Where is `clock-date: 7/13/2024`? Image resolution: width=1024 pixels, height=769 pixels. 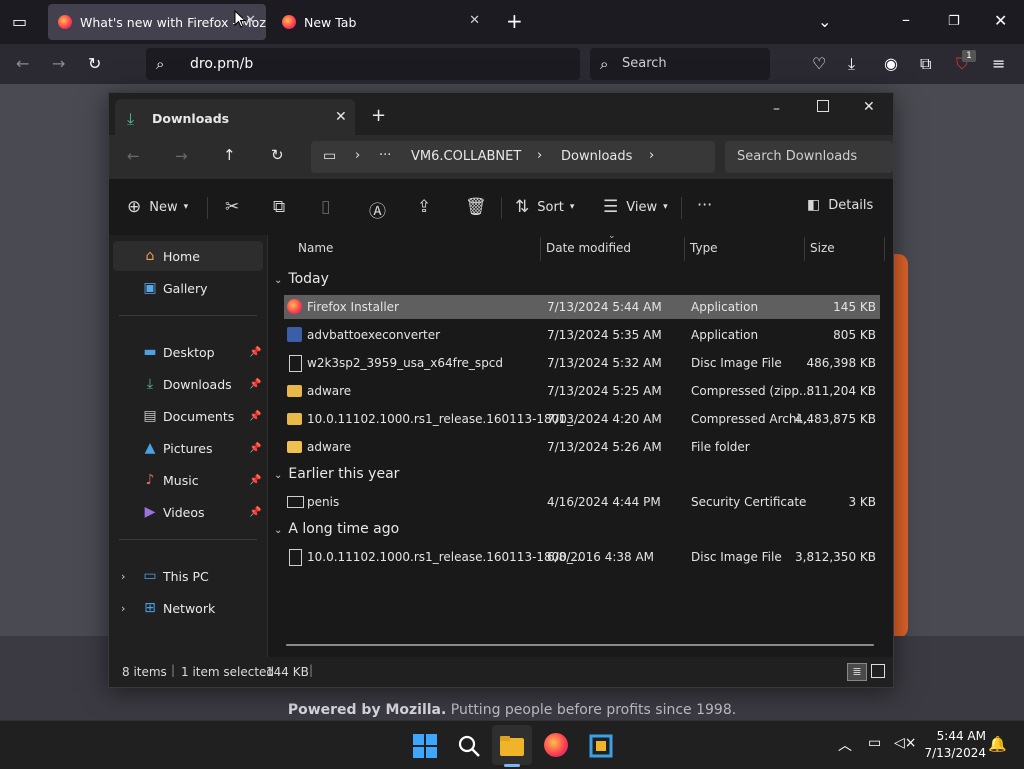 clock-date: 7/13/2024 is located at coordinates (949, 753).